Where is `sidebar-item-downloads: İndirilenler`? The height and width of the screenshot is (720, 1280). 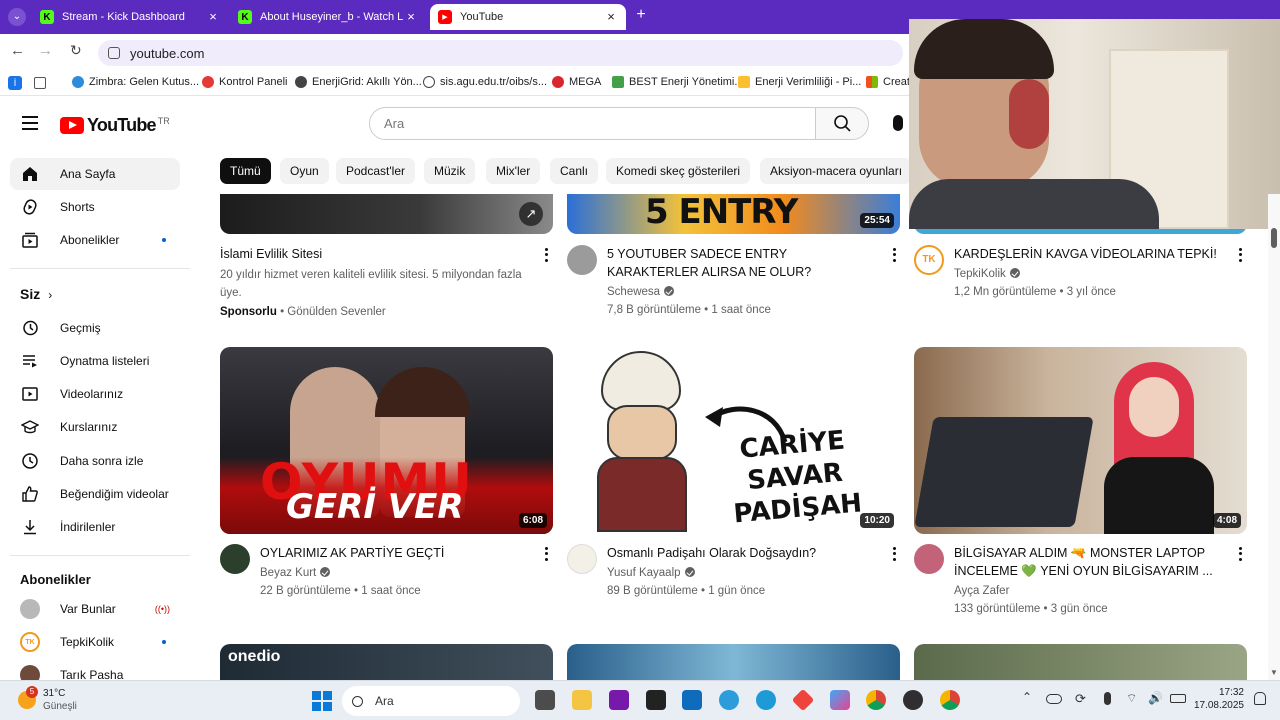
sidebar-item-downloads: İndirilenler is located at coordinates (95, 527).